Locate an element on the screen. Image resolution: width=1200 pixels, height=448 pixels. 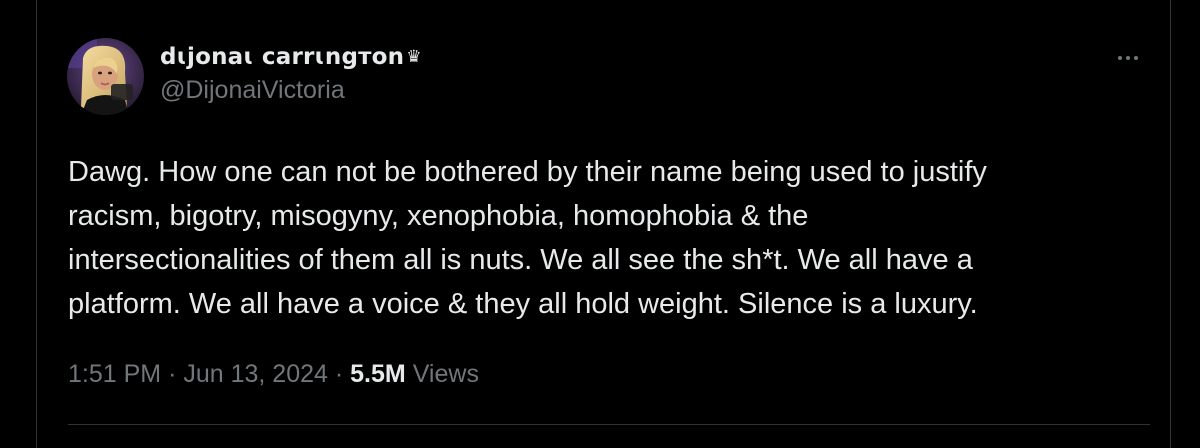
avatar is located at coordinates (105, 76).